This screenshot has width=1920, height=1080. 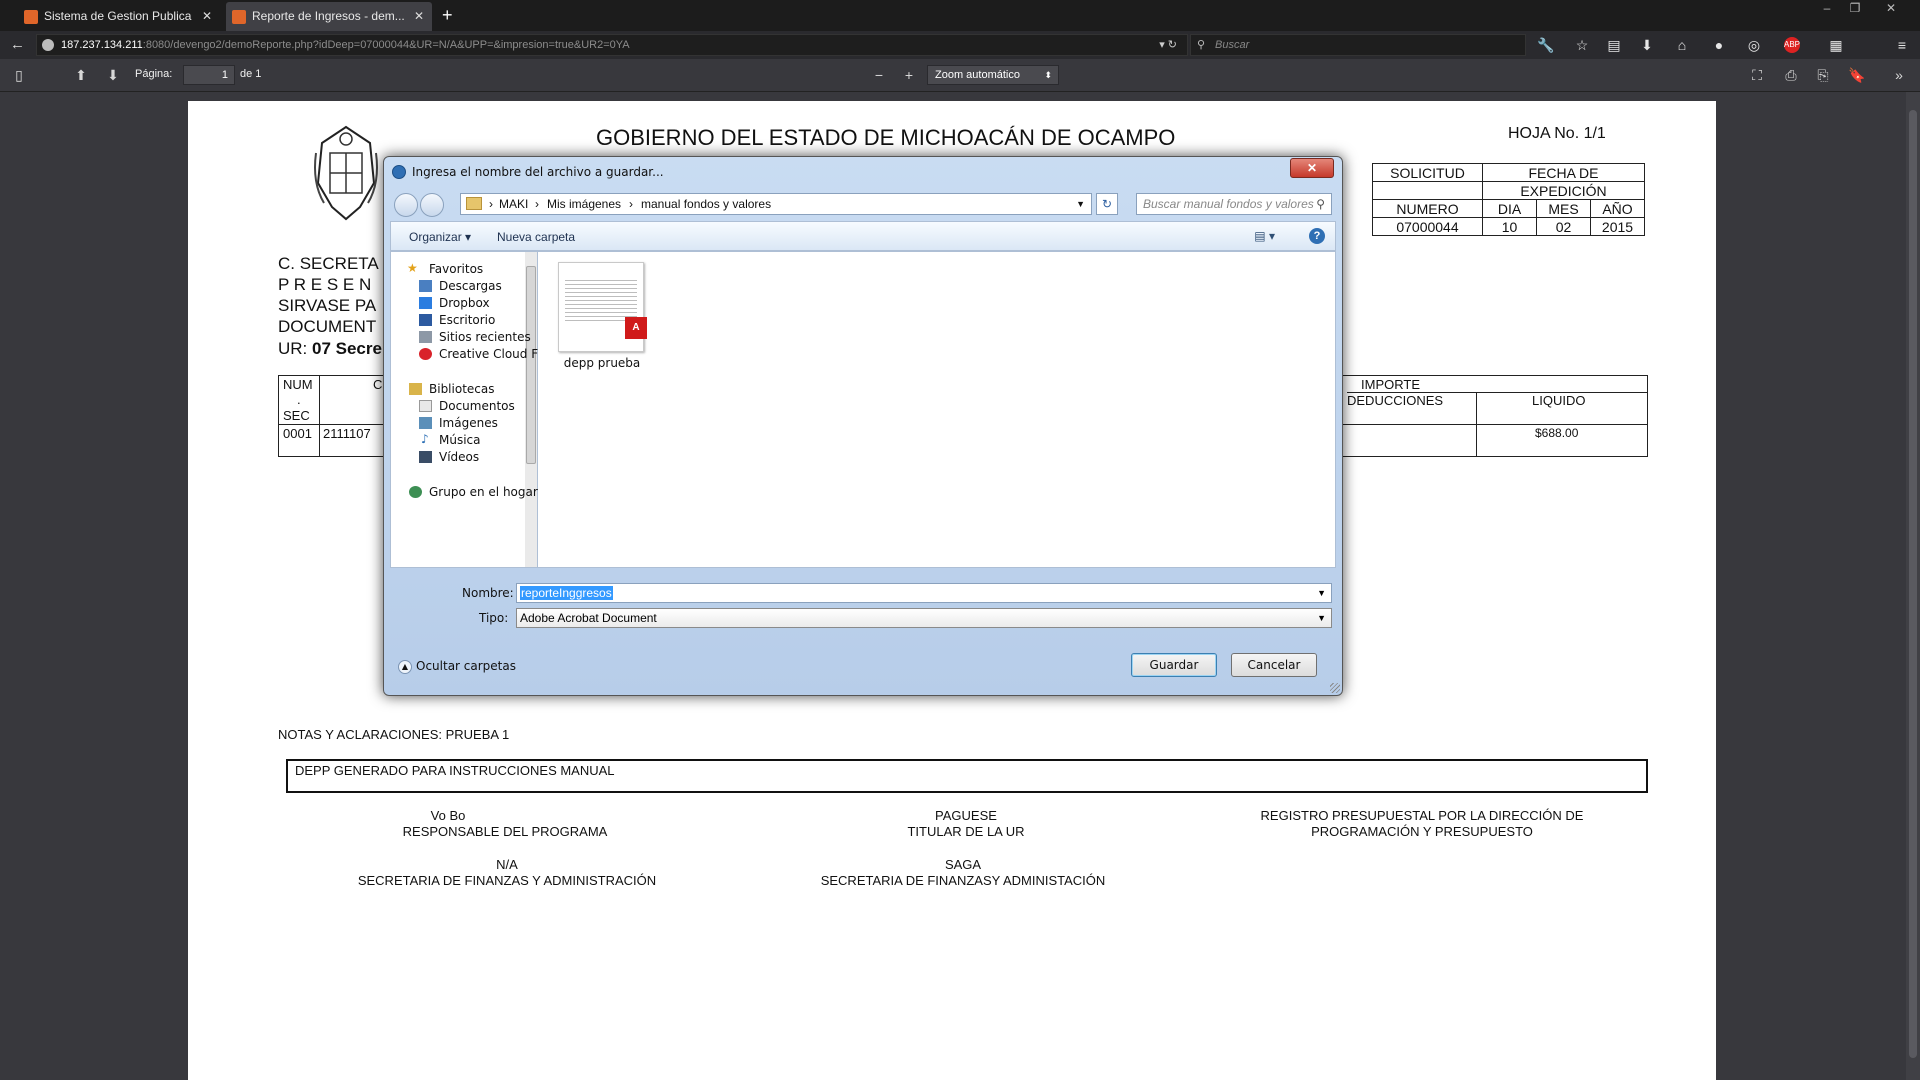 I want to click on recent-places-icon, so click(x=425, y=337).